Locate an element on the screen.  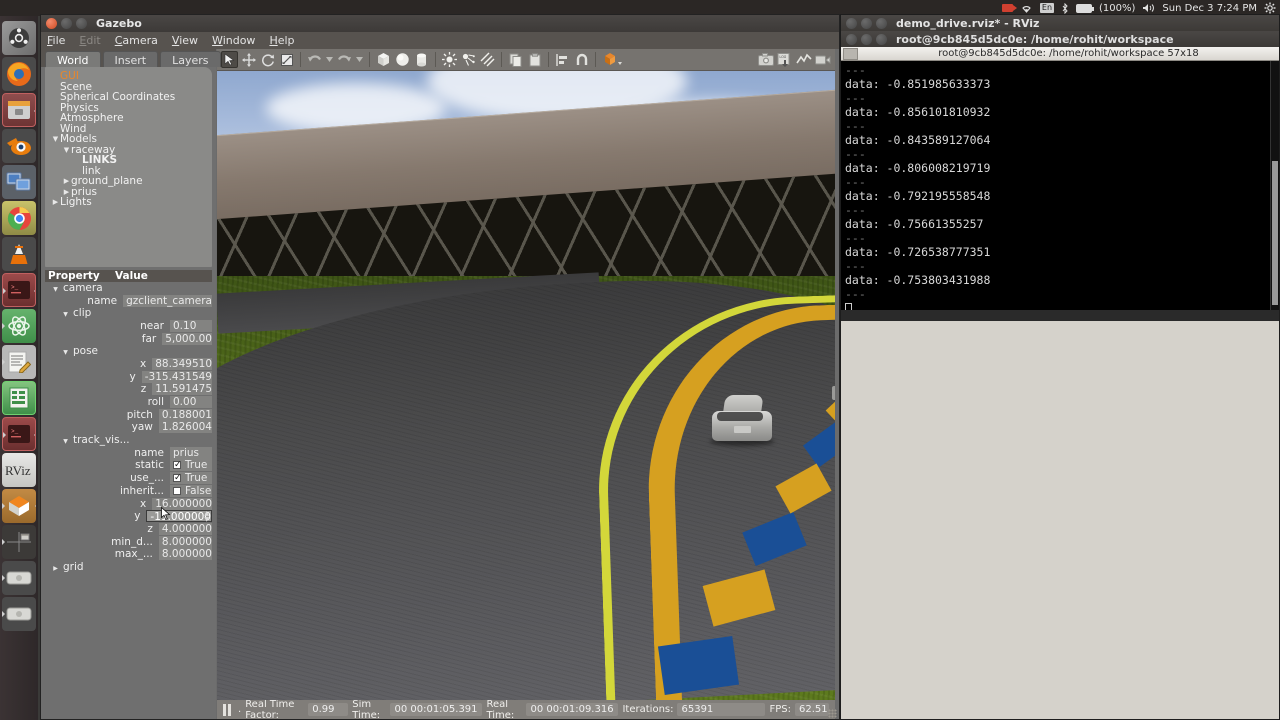
terminal-menu-icon is located at coordinates (850, 53).